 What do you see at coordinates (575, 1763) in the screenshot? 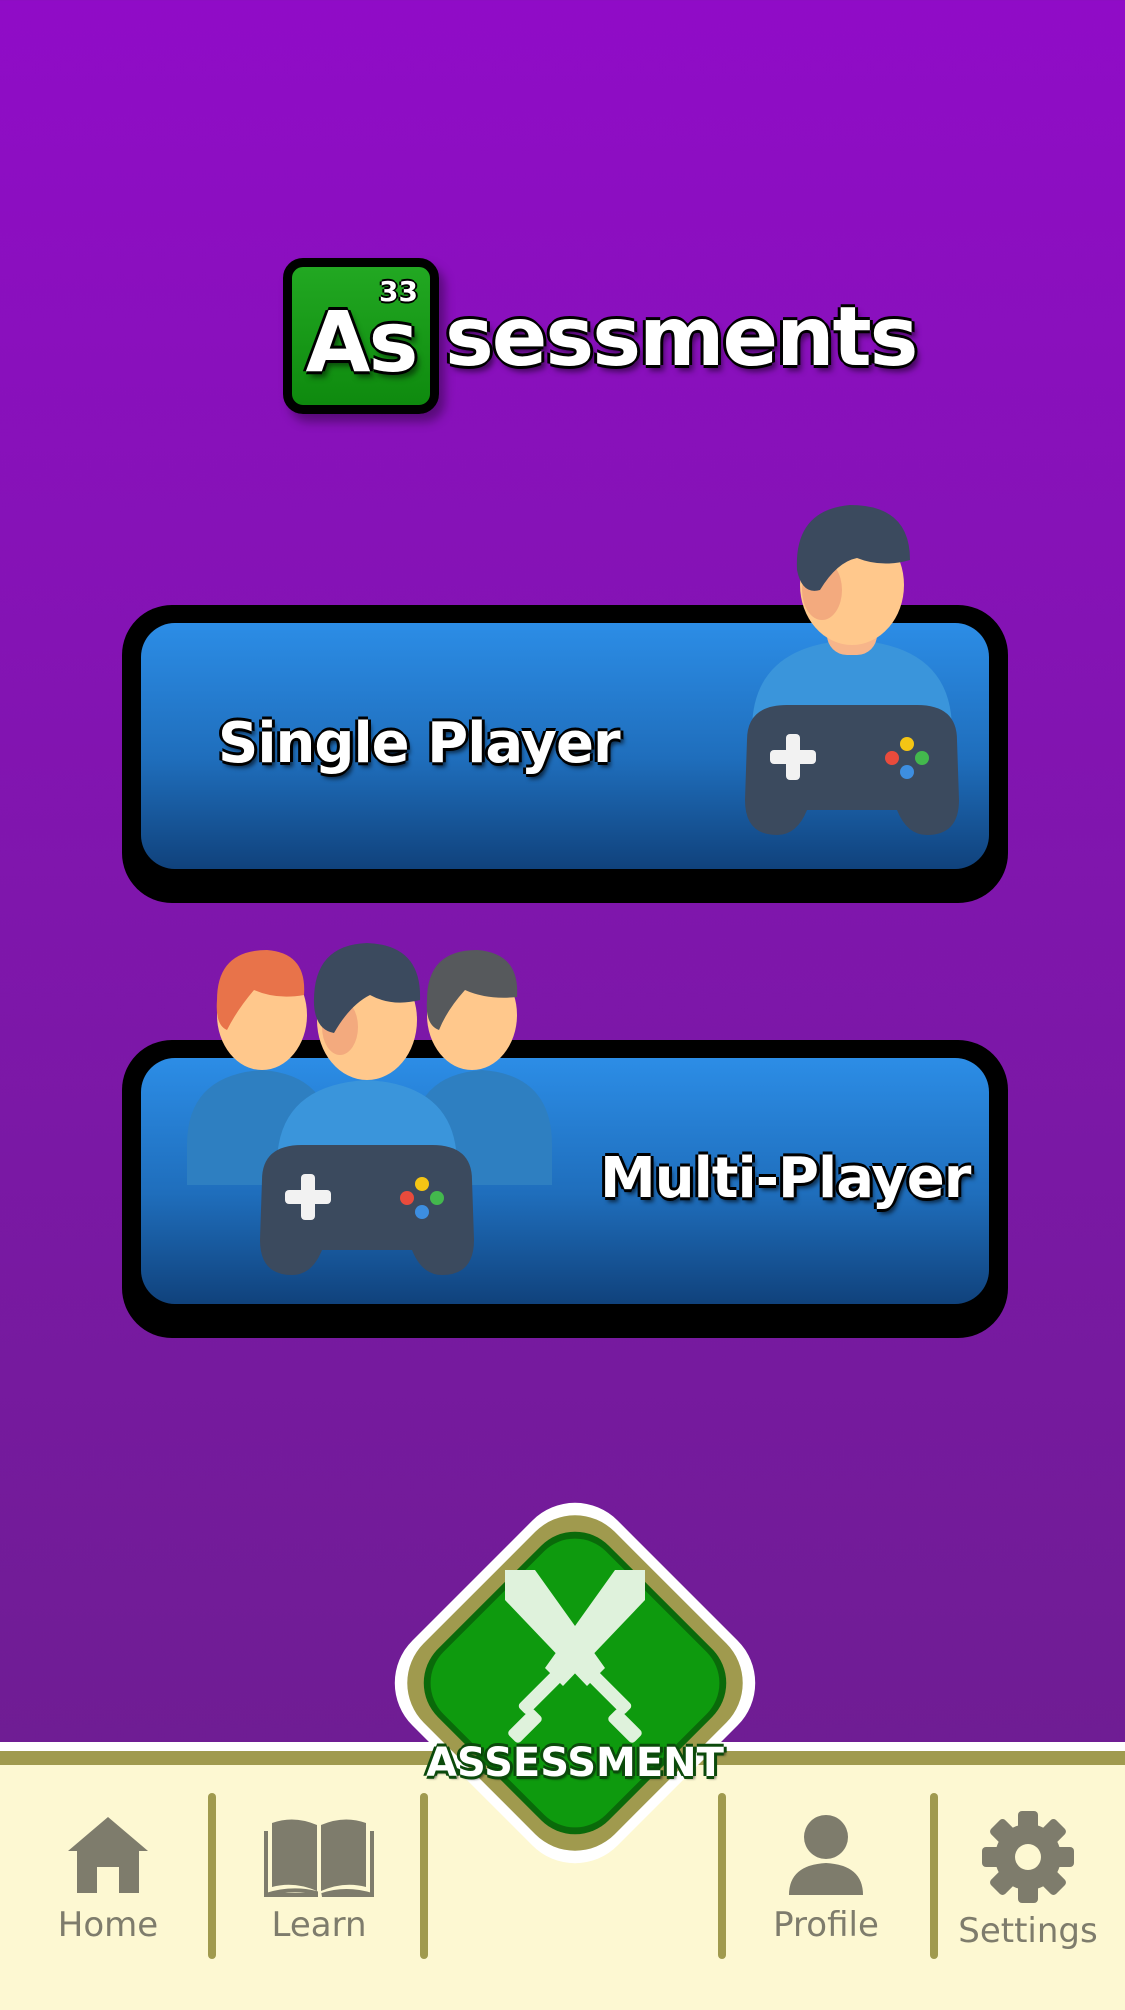
I see `assessment-label: ASSESSMENT` at bounding box center [575, 1763].